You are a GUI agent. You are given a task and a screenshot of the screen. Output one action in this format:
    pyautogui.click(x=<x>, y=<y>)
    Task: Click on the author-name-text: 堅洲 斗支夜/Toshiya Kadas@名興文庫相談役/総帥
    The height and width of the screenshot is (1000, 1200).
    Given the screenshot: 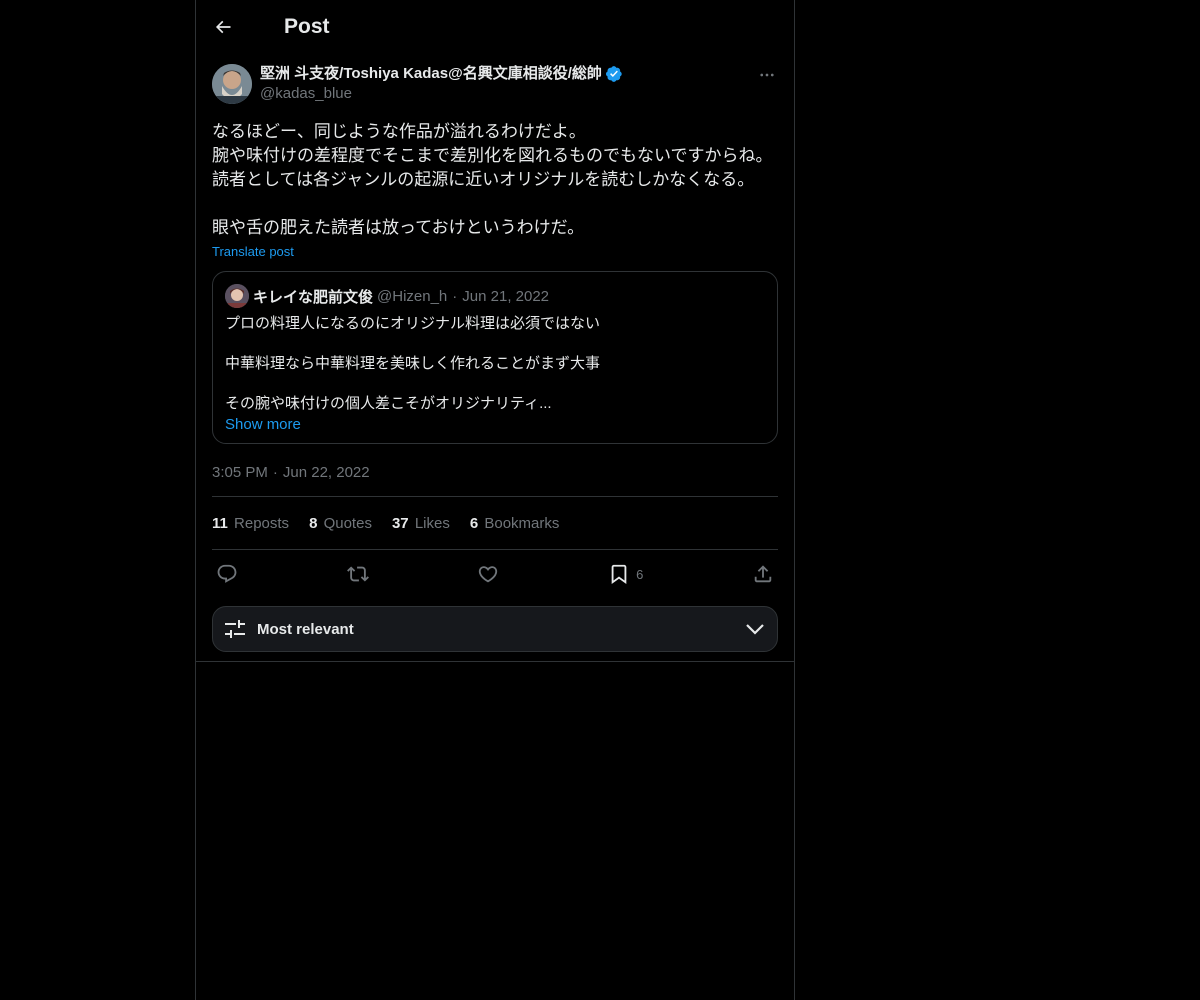 What is the action you would take?
    pyautogui.click(x=431, y=73)
    